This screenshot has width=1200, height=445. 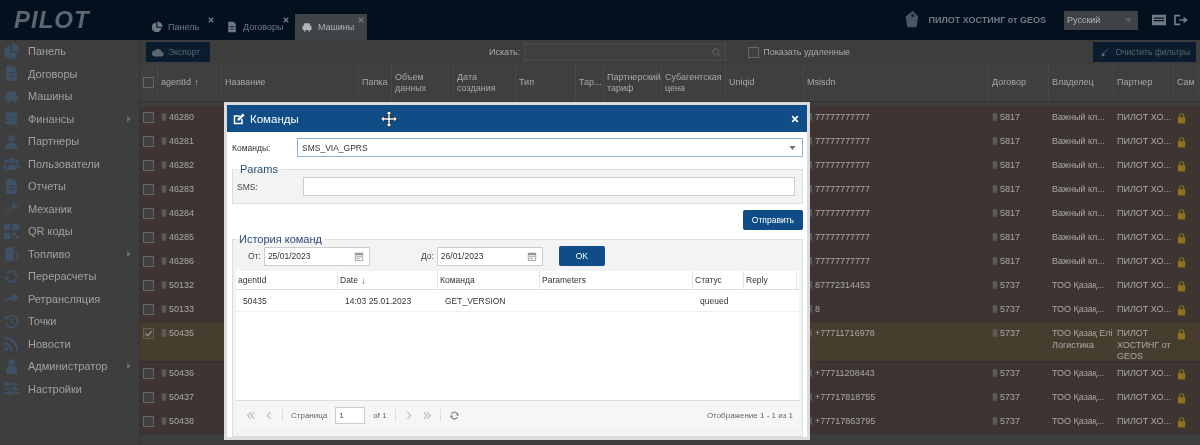 What do you see at coordinates (717, 52) in the screenshot?
I see `search-icon` at bounding box center [717, 52].